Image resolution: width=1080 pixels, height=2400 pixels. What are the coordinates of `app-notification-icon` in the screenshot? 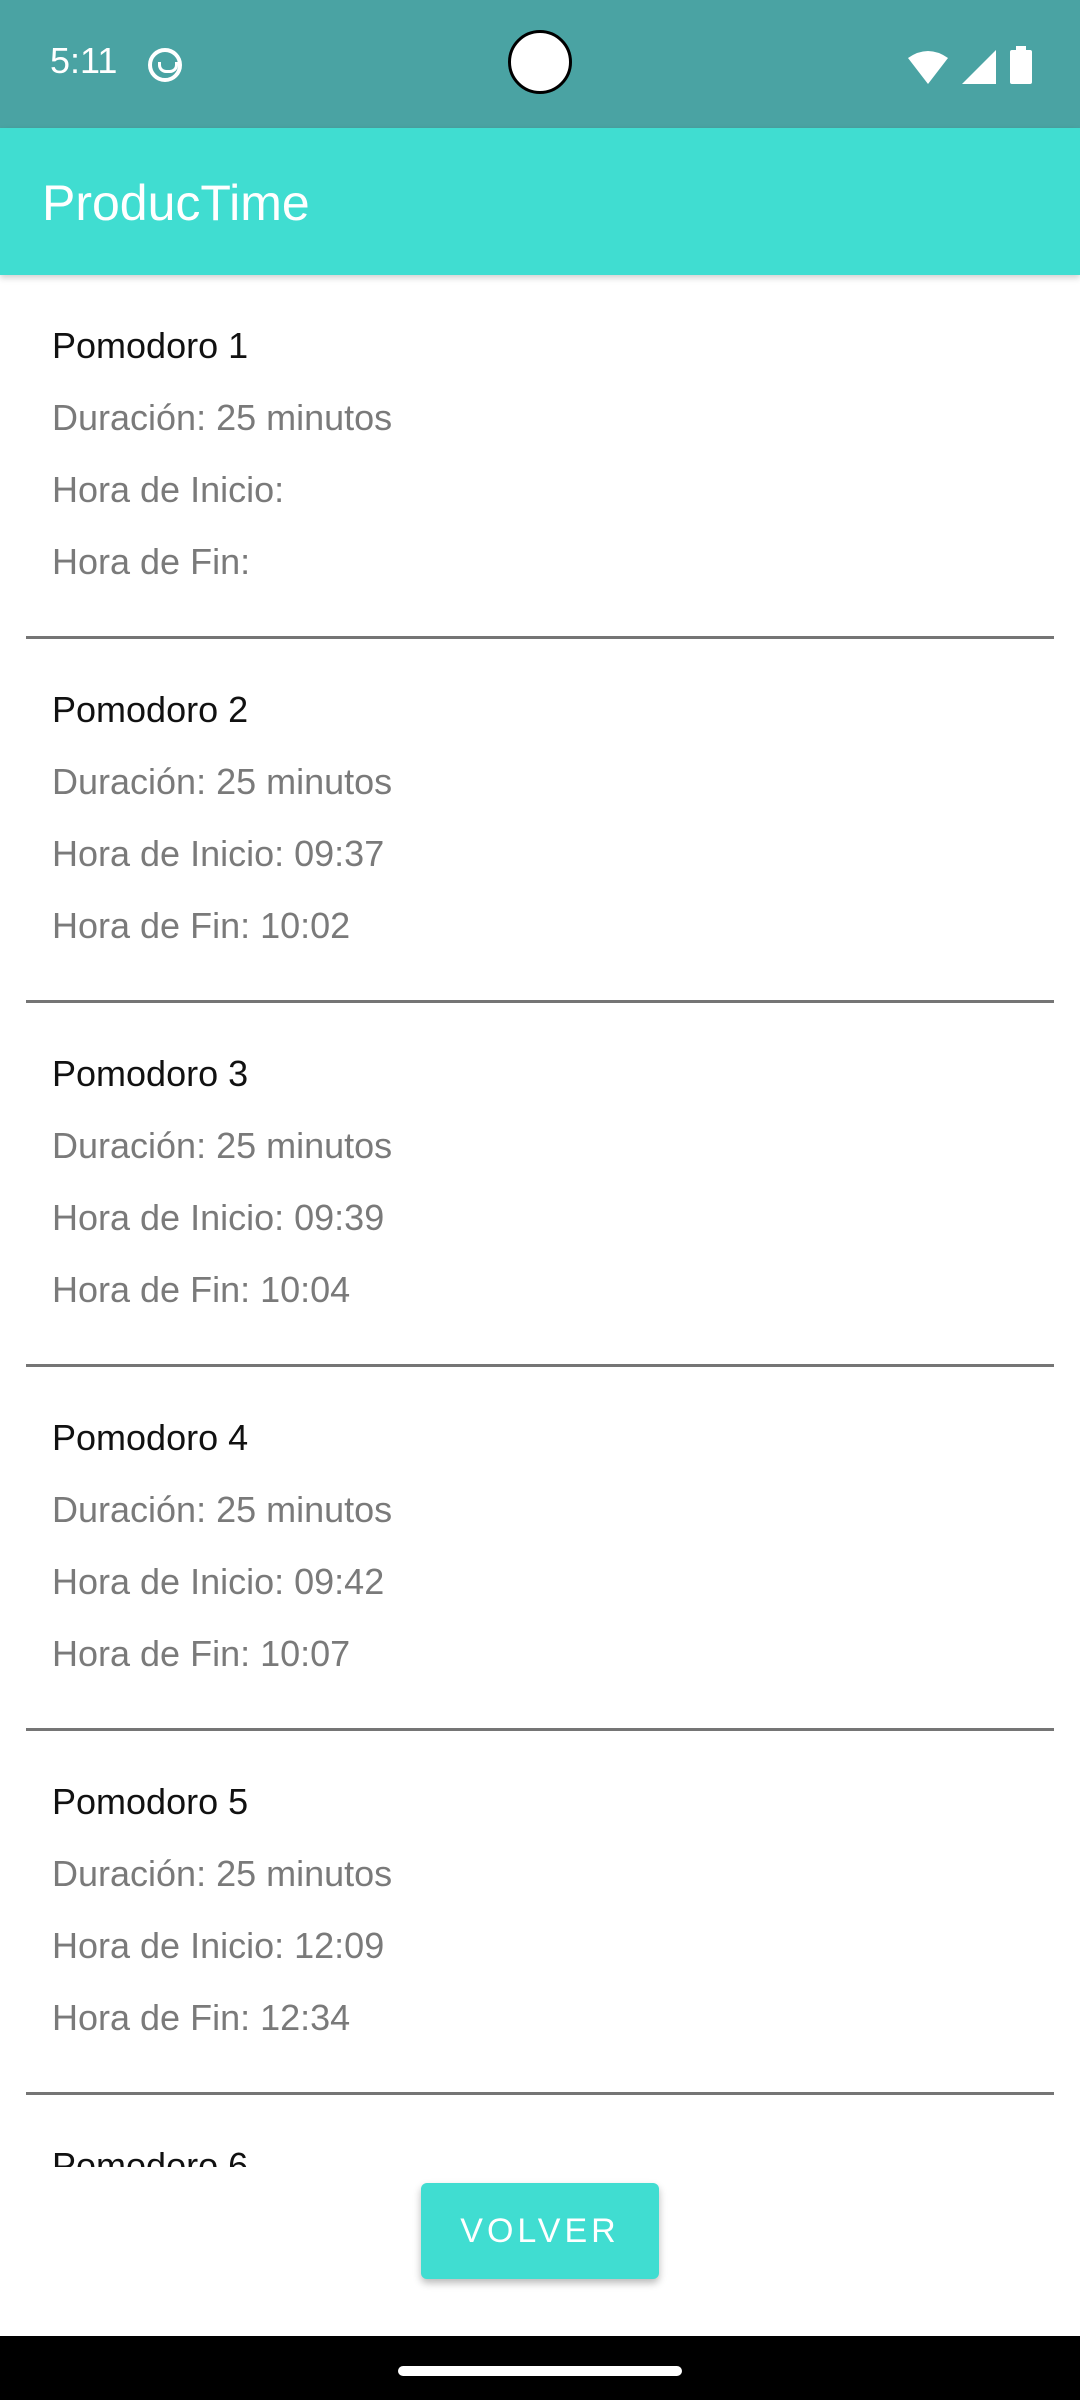 It's located at (165, 65).